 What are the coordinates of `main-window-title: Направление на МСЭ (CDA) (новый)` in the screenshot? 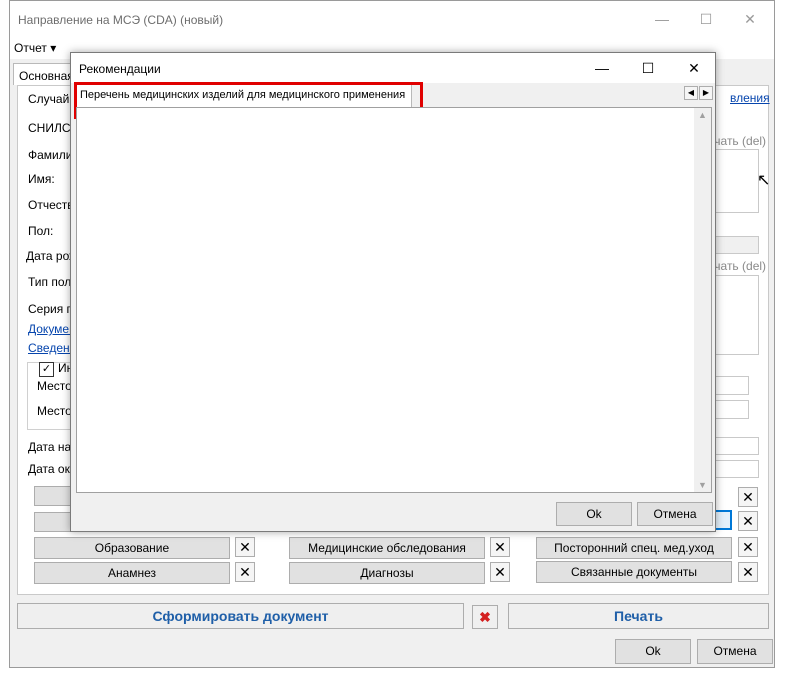 It's located at (121, 20).